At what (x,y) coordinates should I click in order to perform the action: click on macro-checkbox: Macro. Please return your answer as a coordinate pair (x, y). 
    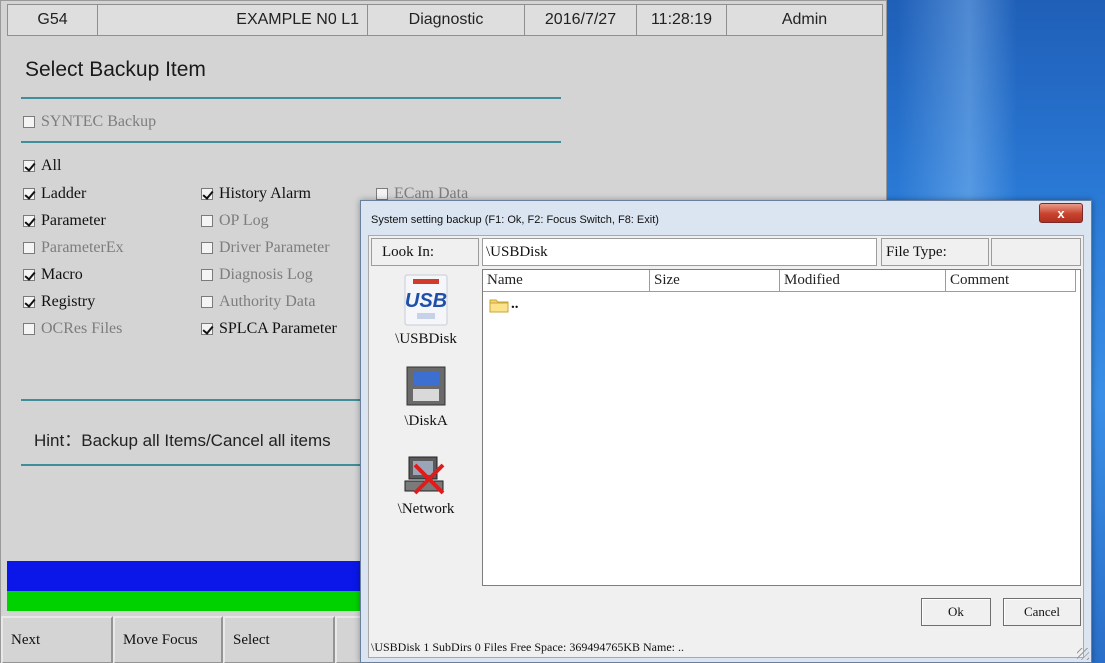
    Looking at the image, I should click on (53, 275).